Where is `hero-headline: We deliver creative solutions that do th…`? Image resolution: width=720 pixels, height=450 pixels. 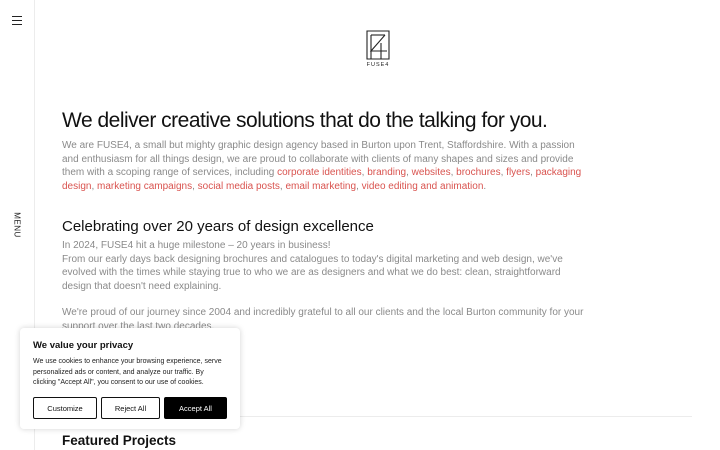 hero-headline: We deliver creative solutions that do th… is located at coordinates (305, 120).